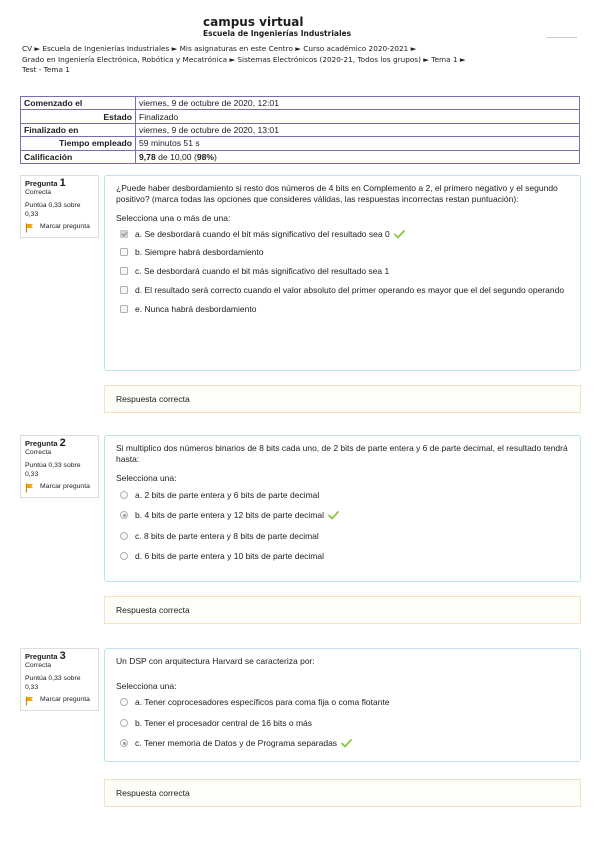 Image resolution: width=599 pixels, height=848 pixels. What do you see at coordinates (173, 218) in the screenshot?
I see `answer-instruction: Selecciona una o más de una:` at bounding box center [173, 218].